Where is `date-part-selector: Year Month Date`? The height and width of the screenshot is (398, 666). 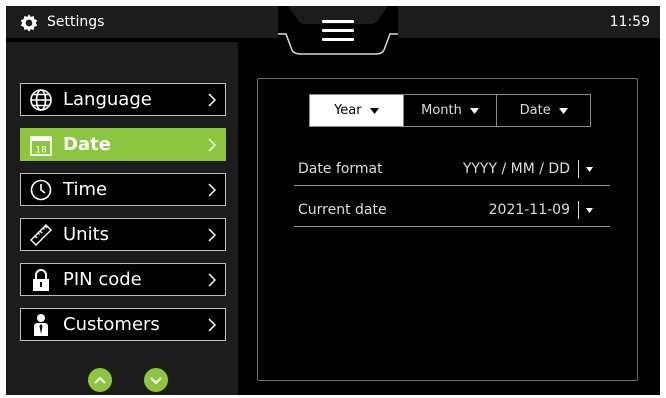 date-part-selector: Year Month Date is located at coordinates (450, 110).